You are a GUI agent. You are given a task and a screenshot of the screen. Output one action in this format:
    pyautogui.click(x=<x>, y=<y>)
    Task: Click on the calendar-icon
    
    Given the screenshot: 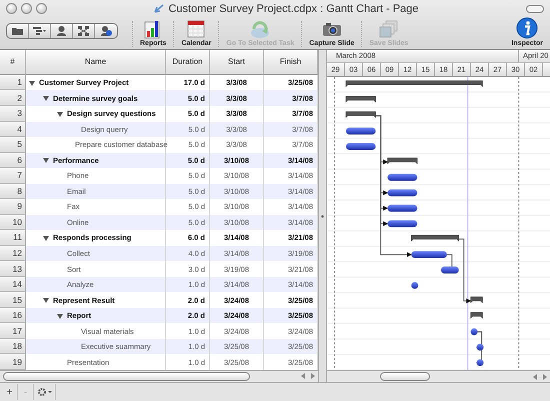 What is the action you would take?
    pyautogui.click(x=196, y=29)
    